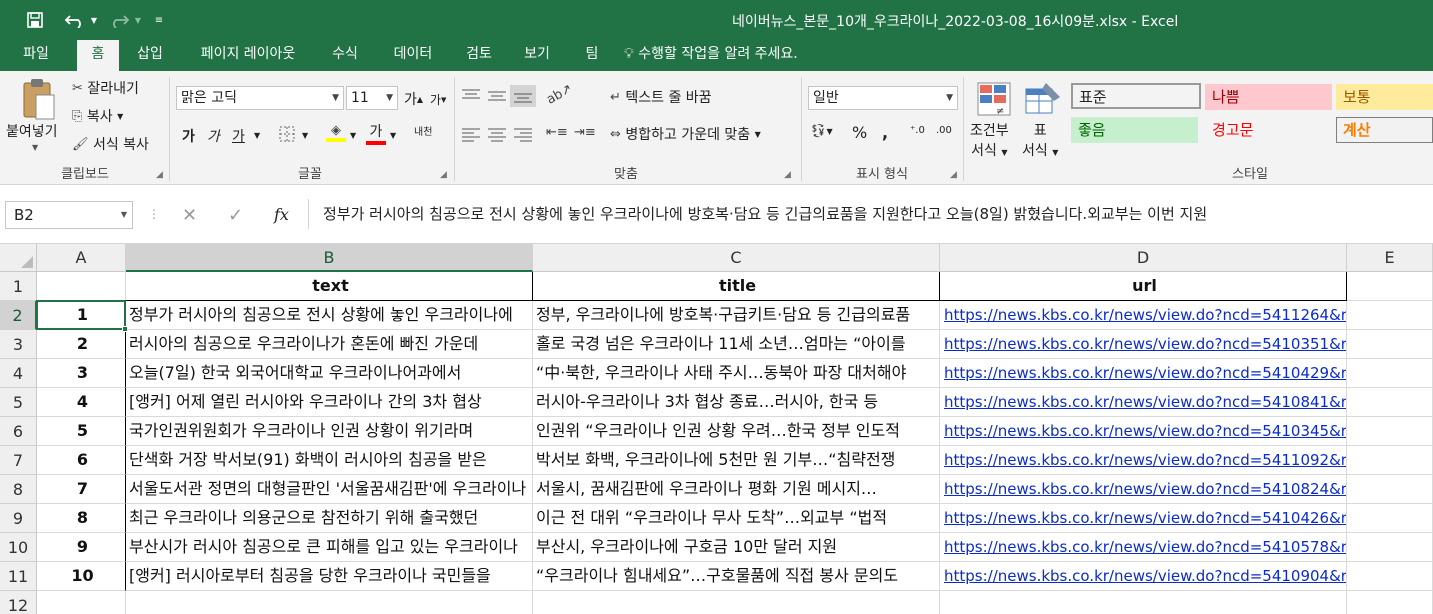  What do you see at coordinates (1384, 130) in the screenshot?
I see `style-calculation: 계산` at bounding box center [1384, 130].